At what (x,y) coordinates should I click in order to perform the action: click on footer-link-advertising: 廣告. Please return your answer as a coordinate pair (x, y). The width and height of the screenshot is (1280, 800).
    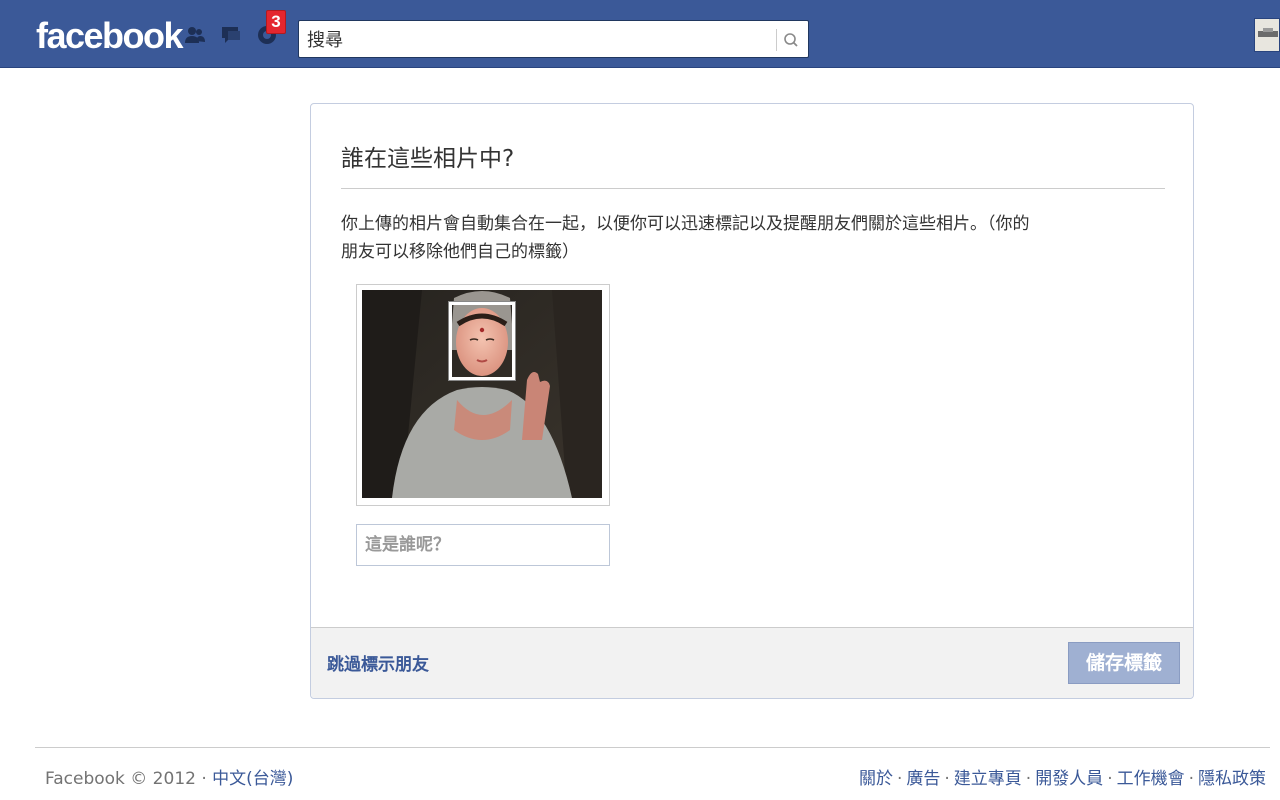
    Looking at the image, I should click on (923, 779).